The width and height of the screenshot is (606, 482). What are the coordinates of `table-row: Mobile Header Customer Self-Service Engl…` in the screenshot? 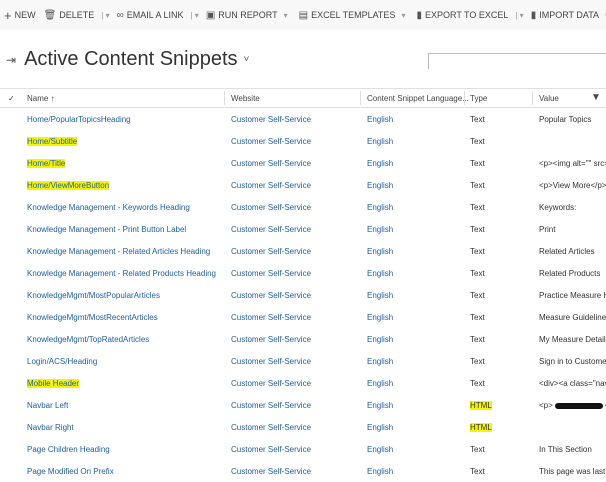 It's located at (303, 383).